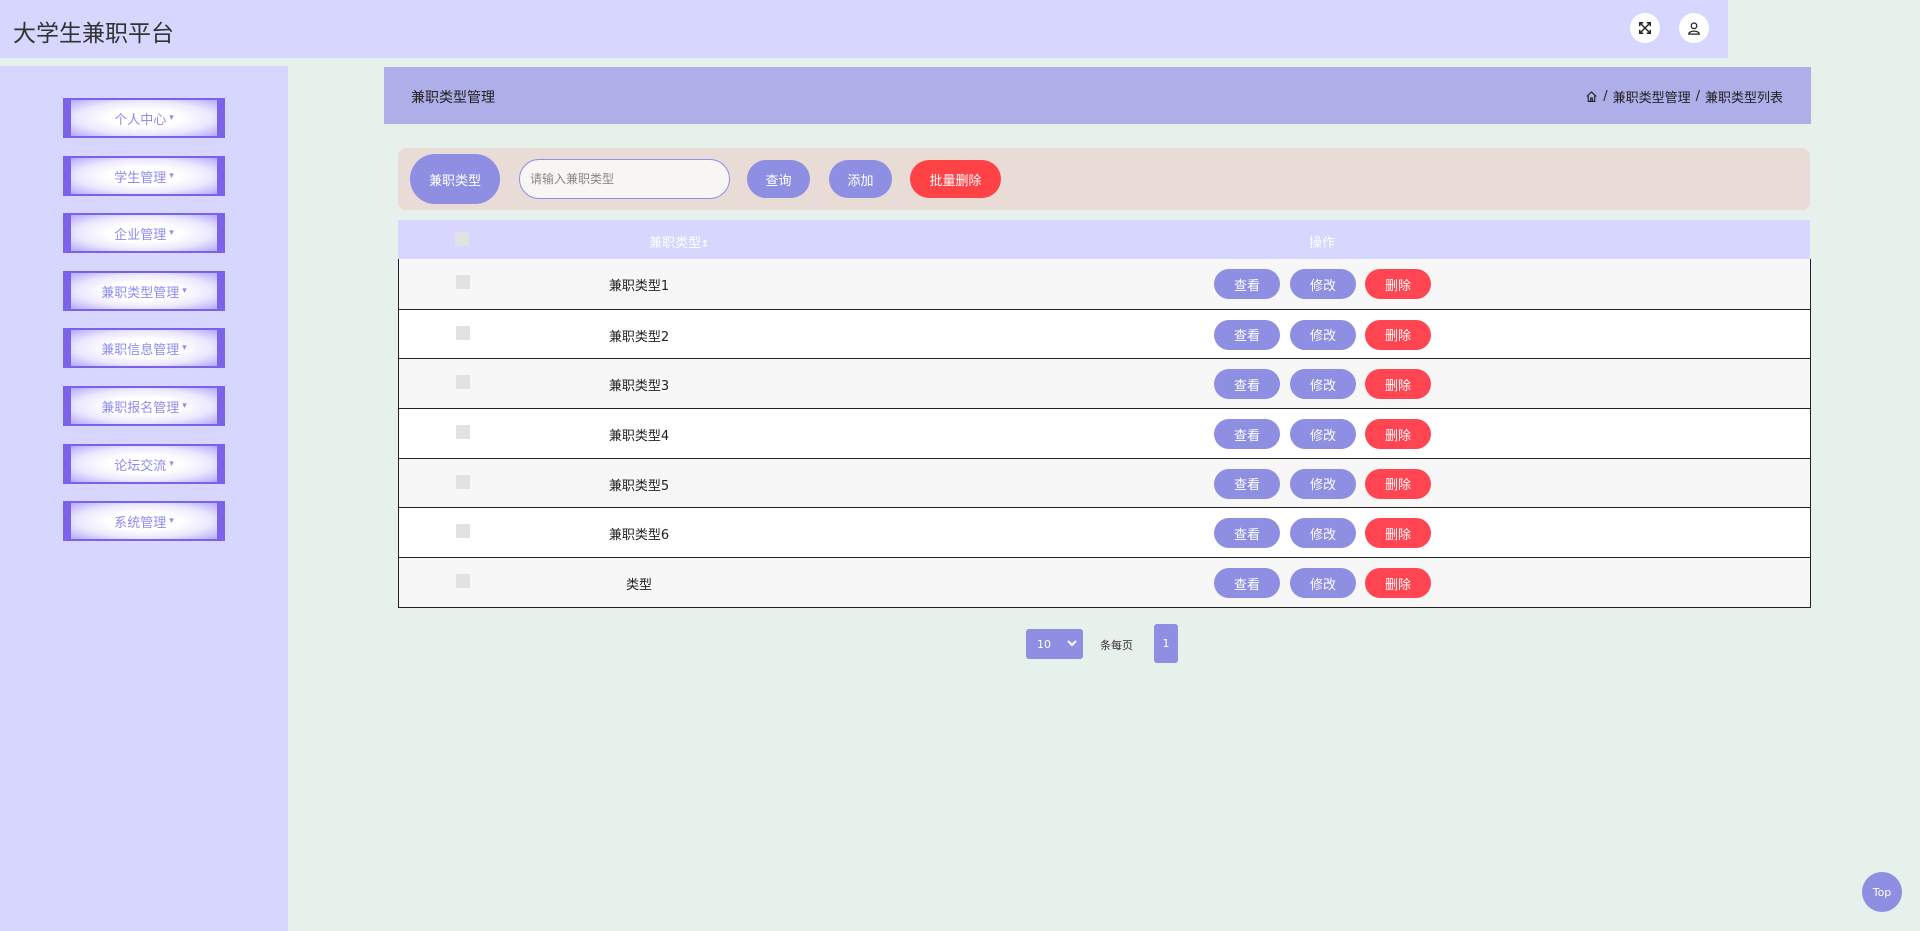  I want to click on page-size-select: 10, so click(1054, 644).